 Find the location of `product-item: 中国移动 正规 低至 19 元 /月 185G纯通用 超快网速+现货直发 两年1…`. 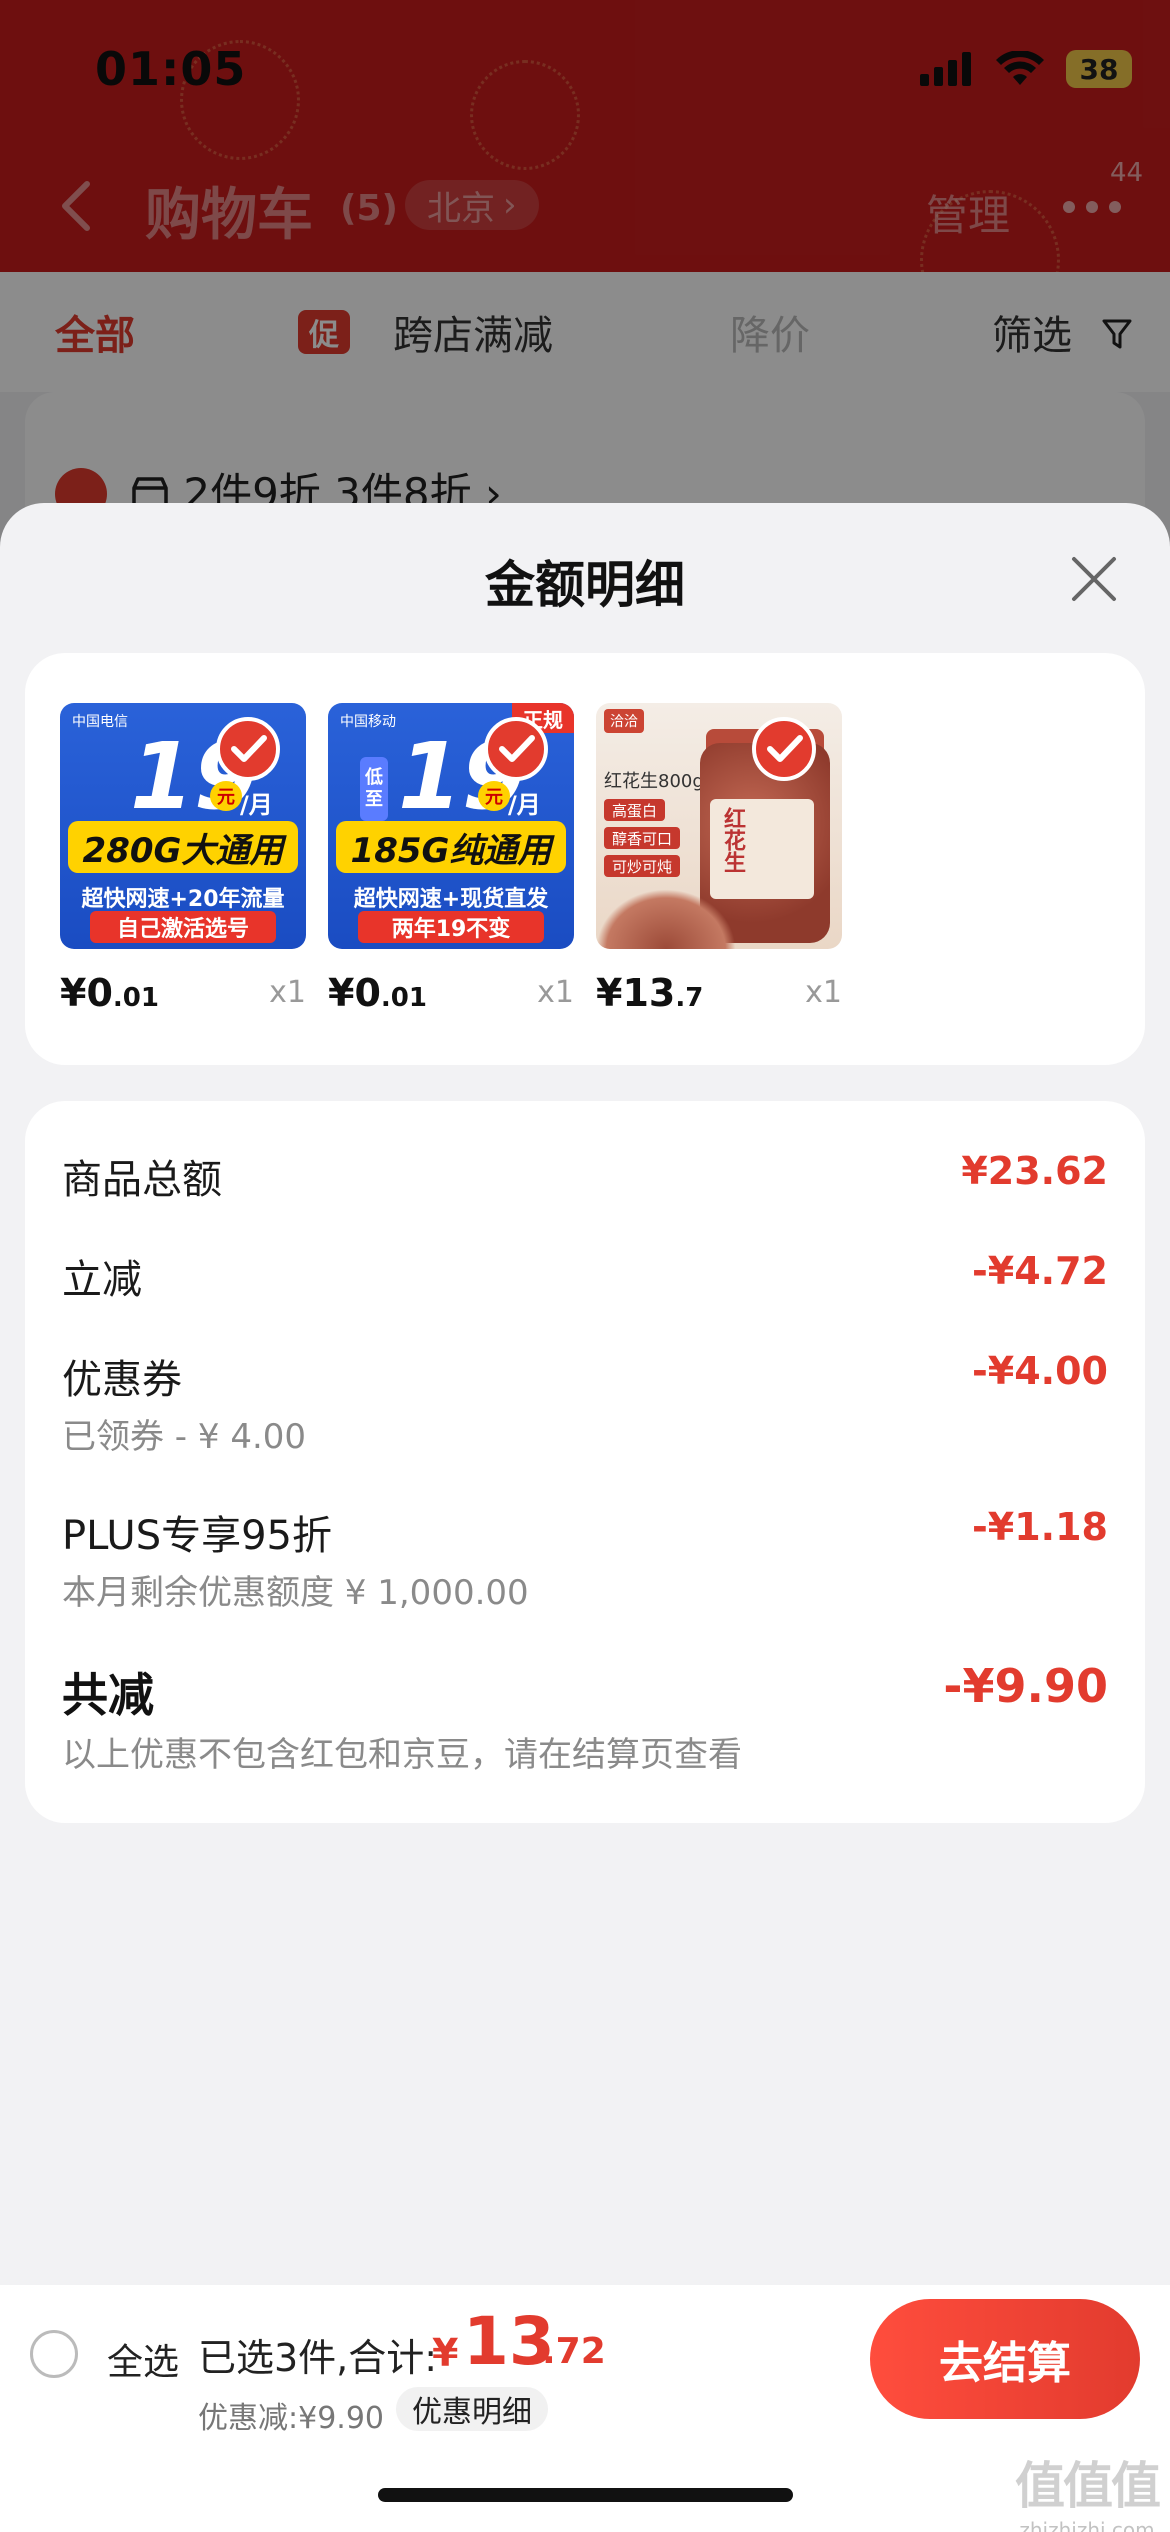

product-item: 中国移动 正规 低至 19 元 /月 185G纯通用 超快网速+现货直发 两年1… is located at coordinates (451, 859).